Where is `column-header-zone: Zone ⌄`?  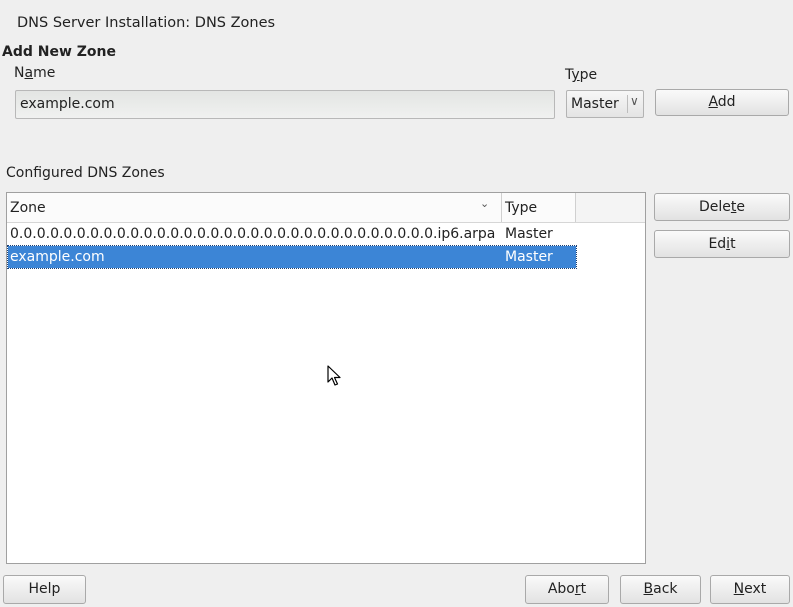 column-header-zone: Zone ⌄ is located at coordinates (254, 207).